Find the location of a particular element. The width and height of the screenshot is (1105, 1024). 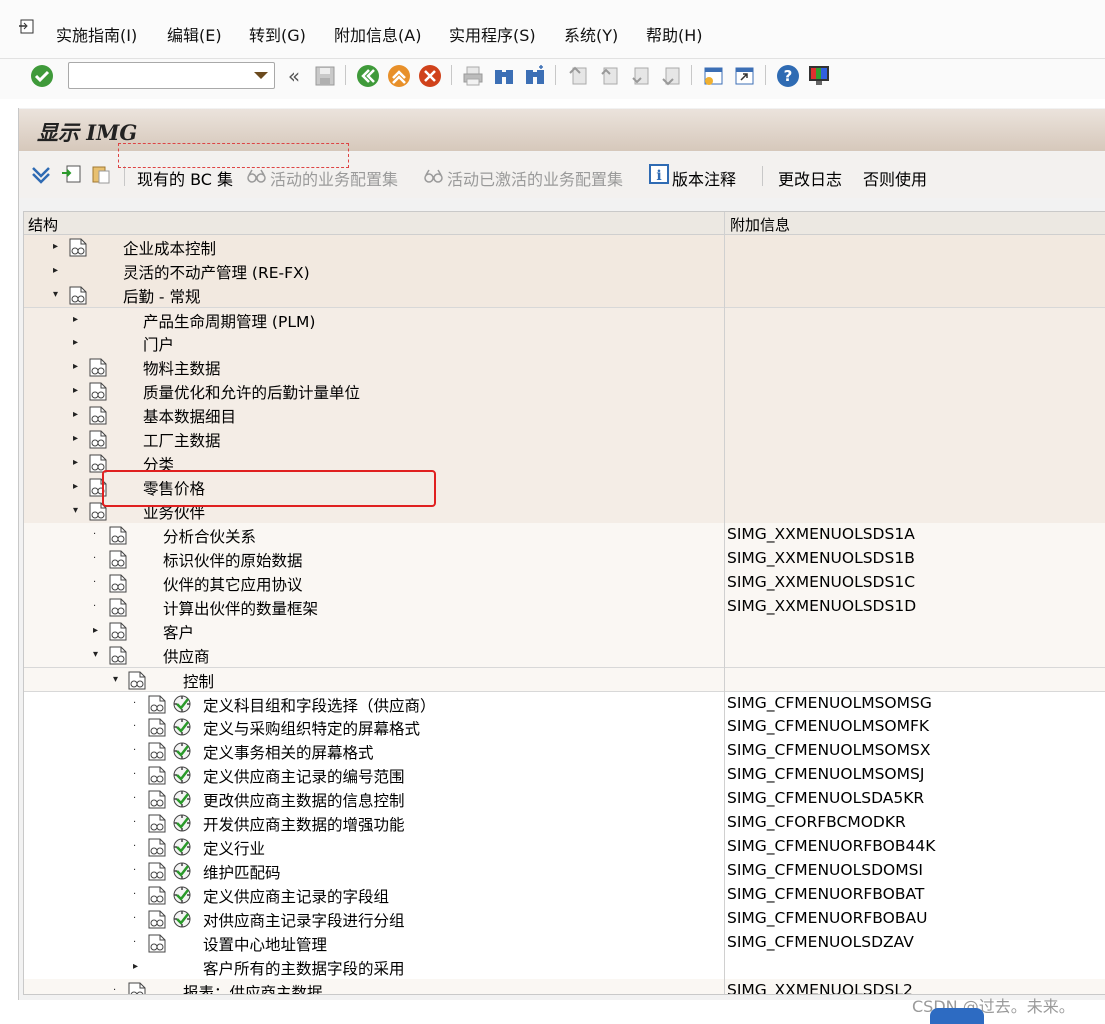

tree-row: · 标识伙伴的原始数据 SIMG_XXMENUOLSDS1B is located at coordinates (564, 559).